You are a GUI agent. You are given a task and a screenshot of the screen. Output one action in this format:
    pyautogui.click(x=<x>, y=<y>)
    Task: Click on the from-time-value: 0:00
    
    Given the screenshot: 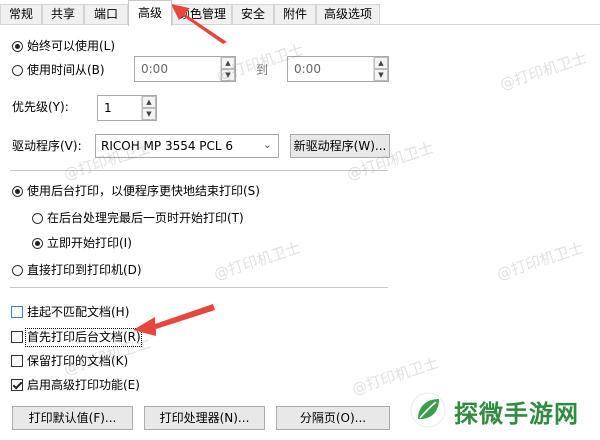 What is the action you would take?
    pyautogui.click(x=154, y=69)
    